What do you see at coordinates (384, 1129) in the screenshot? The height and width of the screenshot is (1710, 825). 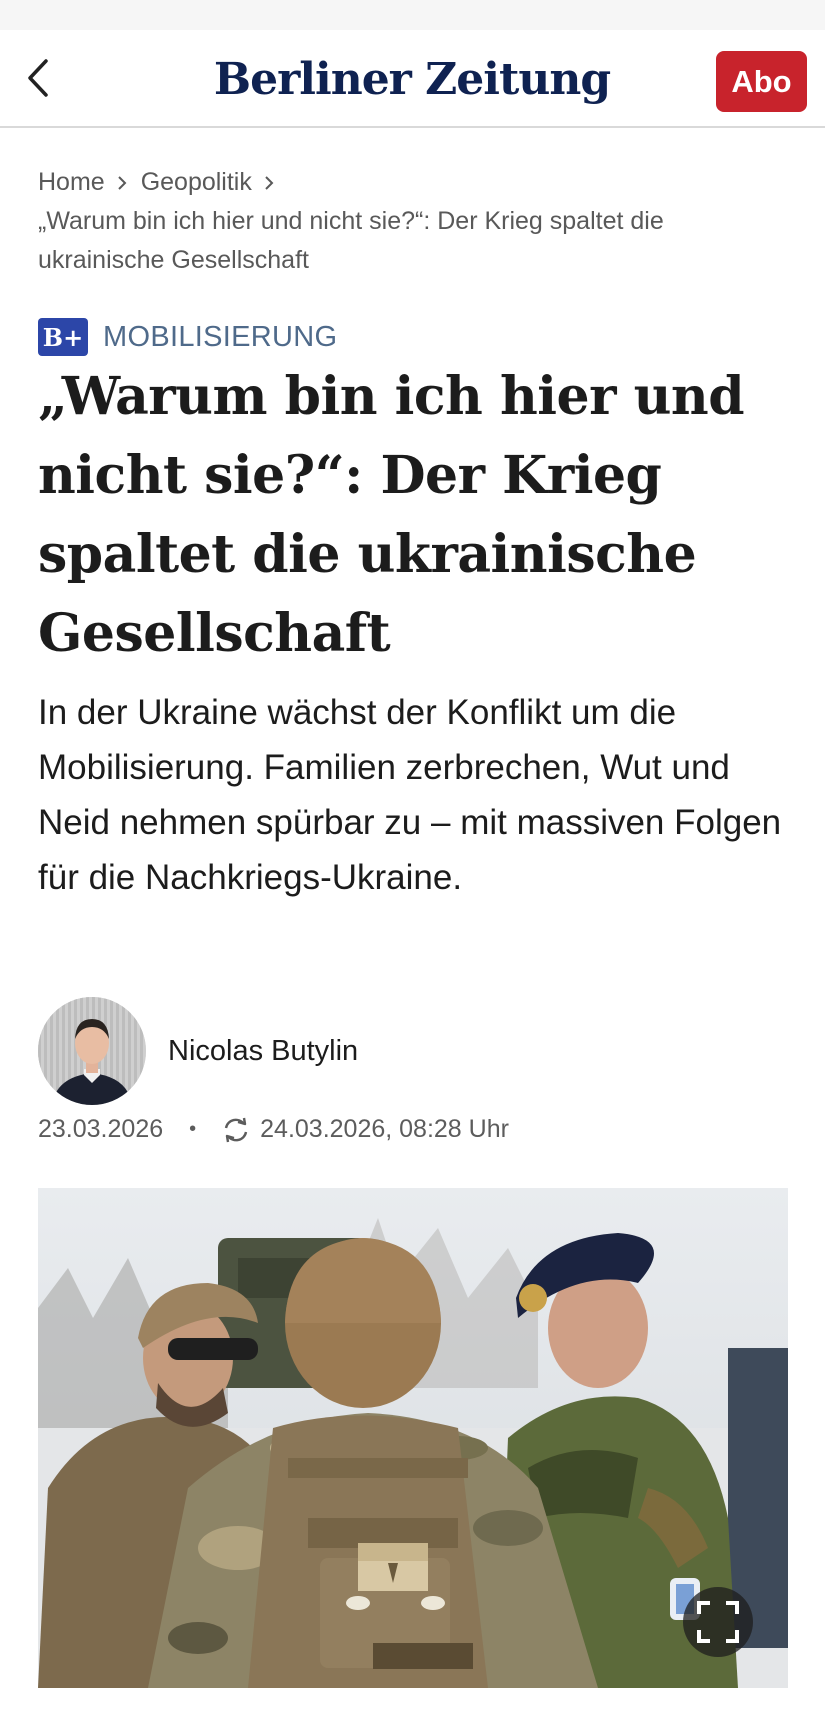 I see `updated-date: 24.03.2026, 08:28 Uhr` at bounding box center [384, 1129].